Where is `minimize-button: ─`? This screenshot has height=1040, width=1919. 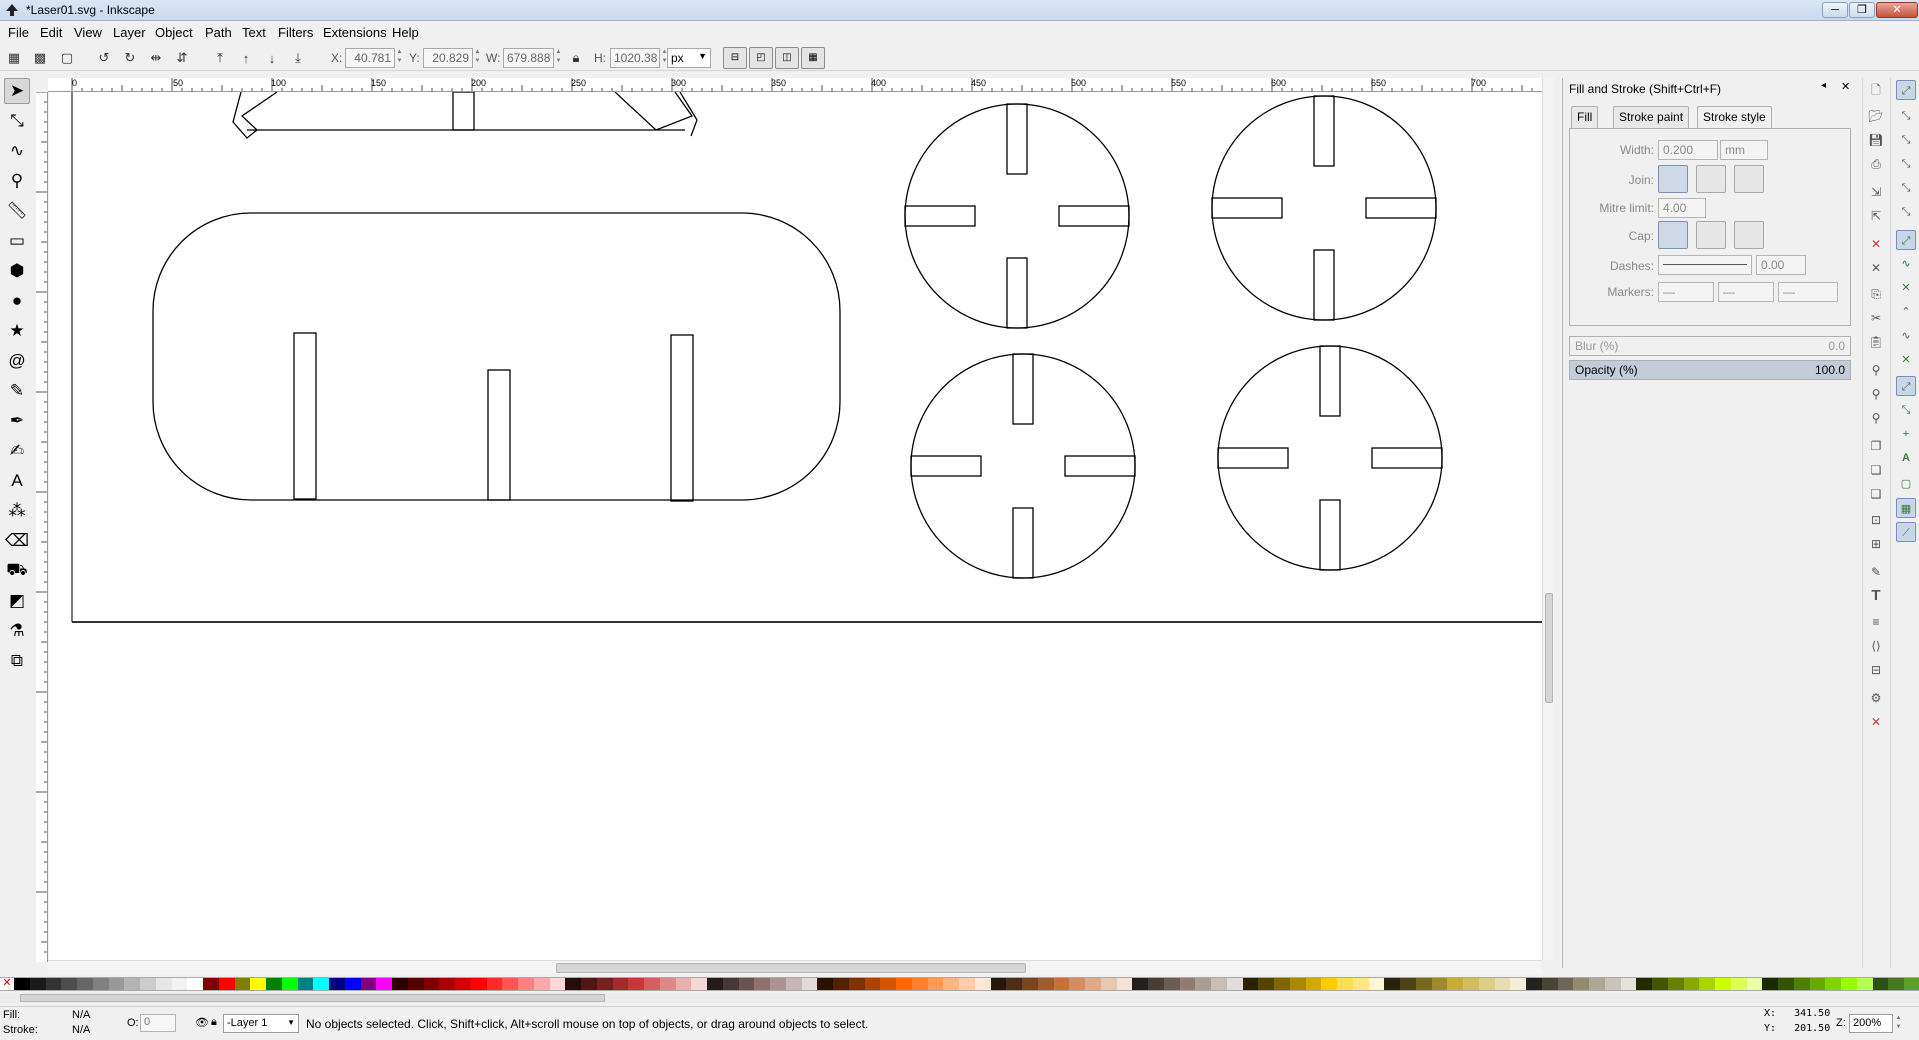 minimize-button: ─ is located at coordinates (1835, 10).